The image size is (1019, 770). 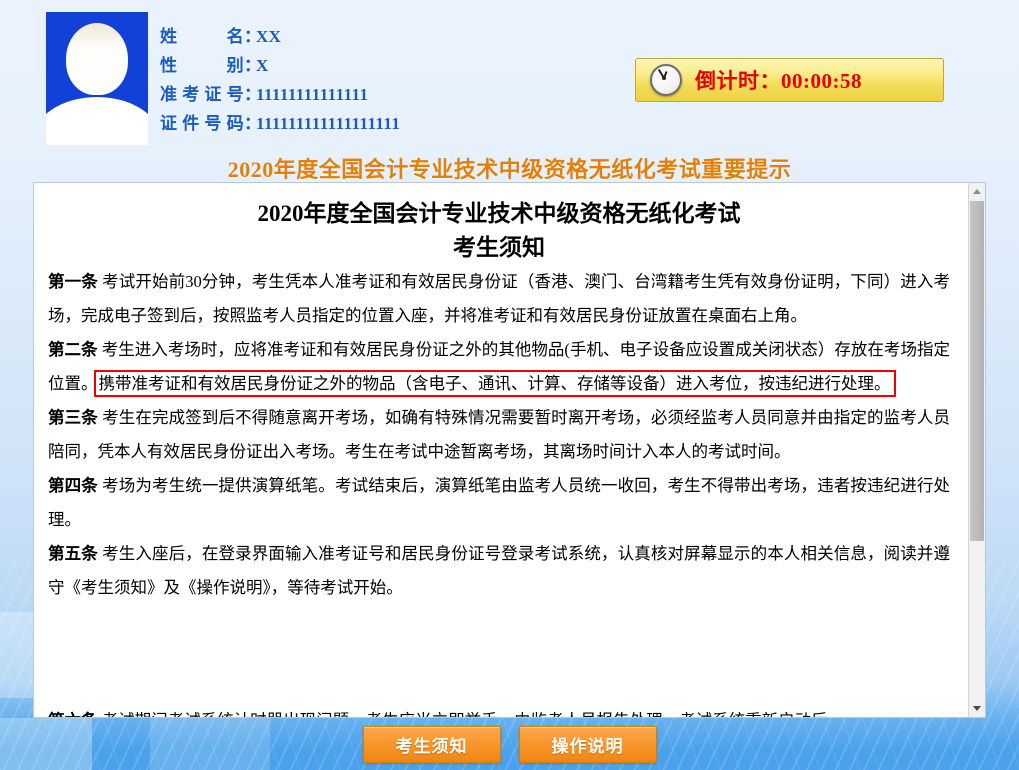 I want to click on chevron-up-icon, so click(x=977, y=191).